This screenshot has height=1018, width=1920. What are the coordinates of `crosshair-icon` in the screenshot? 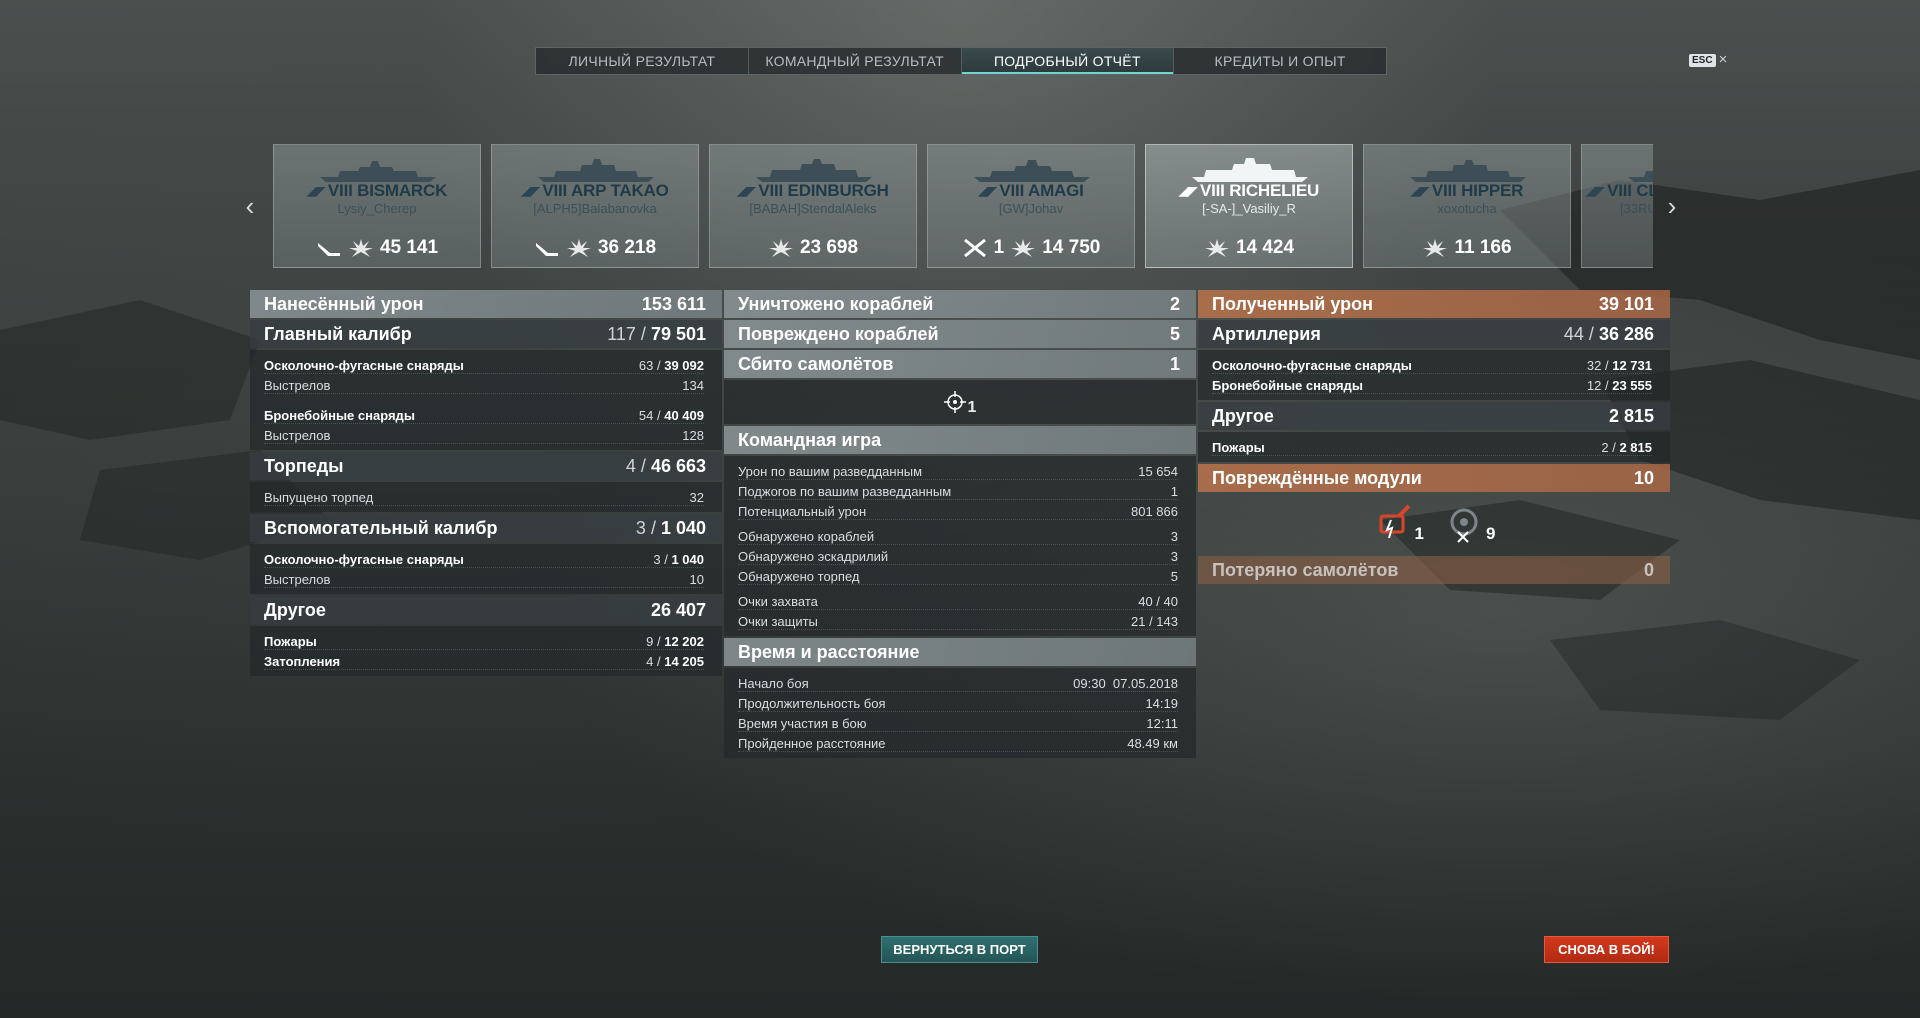 It's located at (954, 402).